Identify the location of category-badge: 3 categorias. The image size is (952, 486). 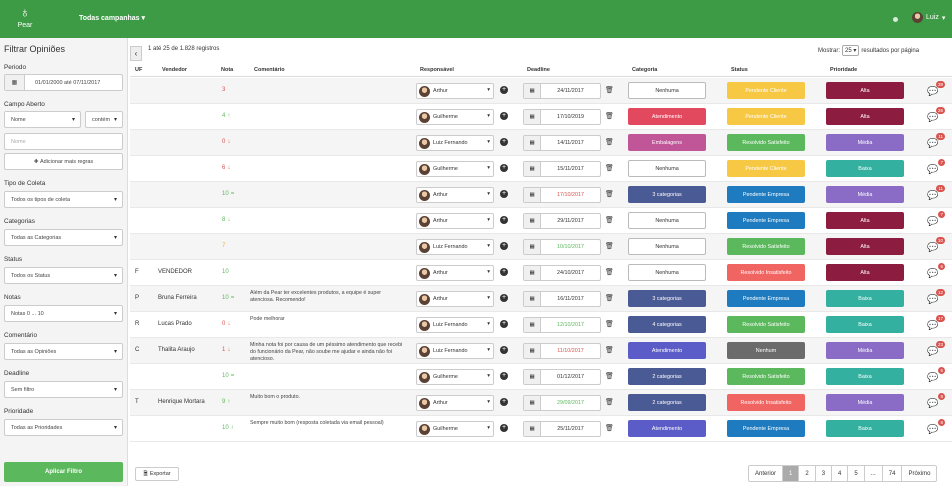
(667, 298).